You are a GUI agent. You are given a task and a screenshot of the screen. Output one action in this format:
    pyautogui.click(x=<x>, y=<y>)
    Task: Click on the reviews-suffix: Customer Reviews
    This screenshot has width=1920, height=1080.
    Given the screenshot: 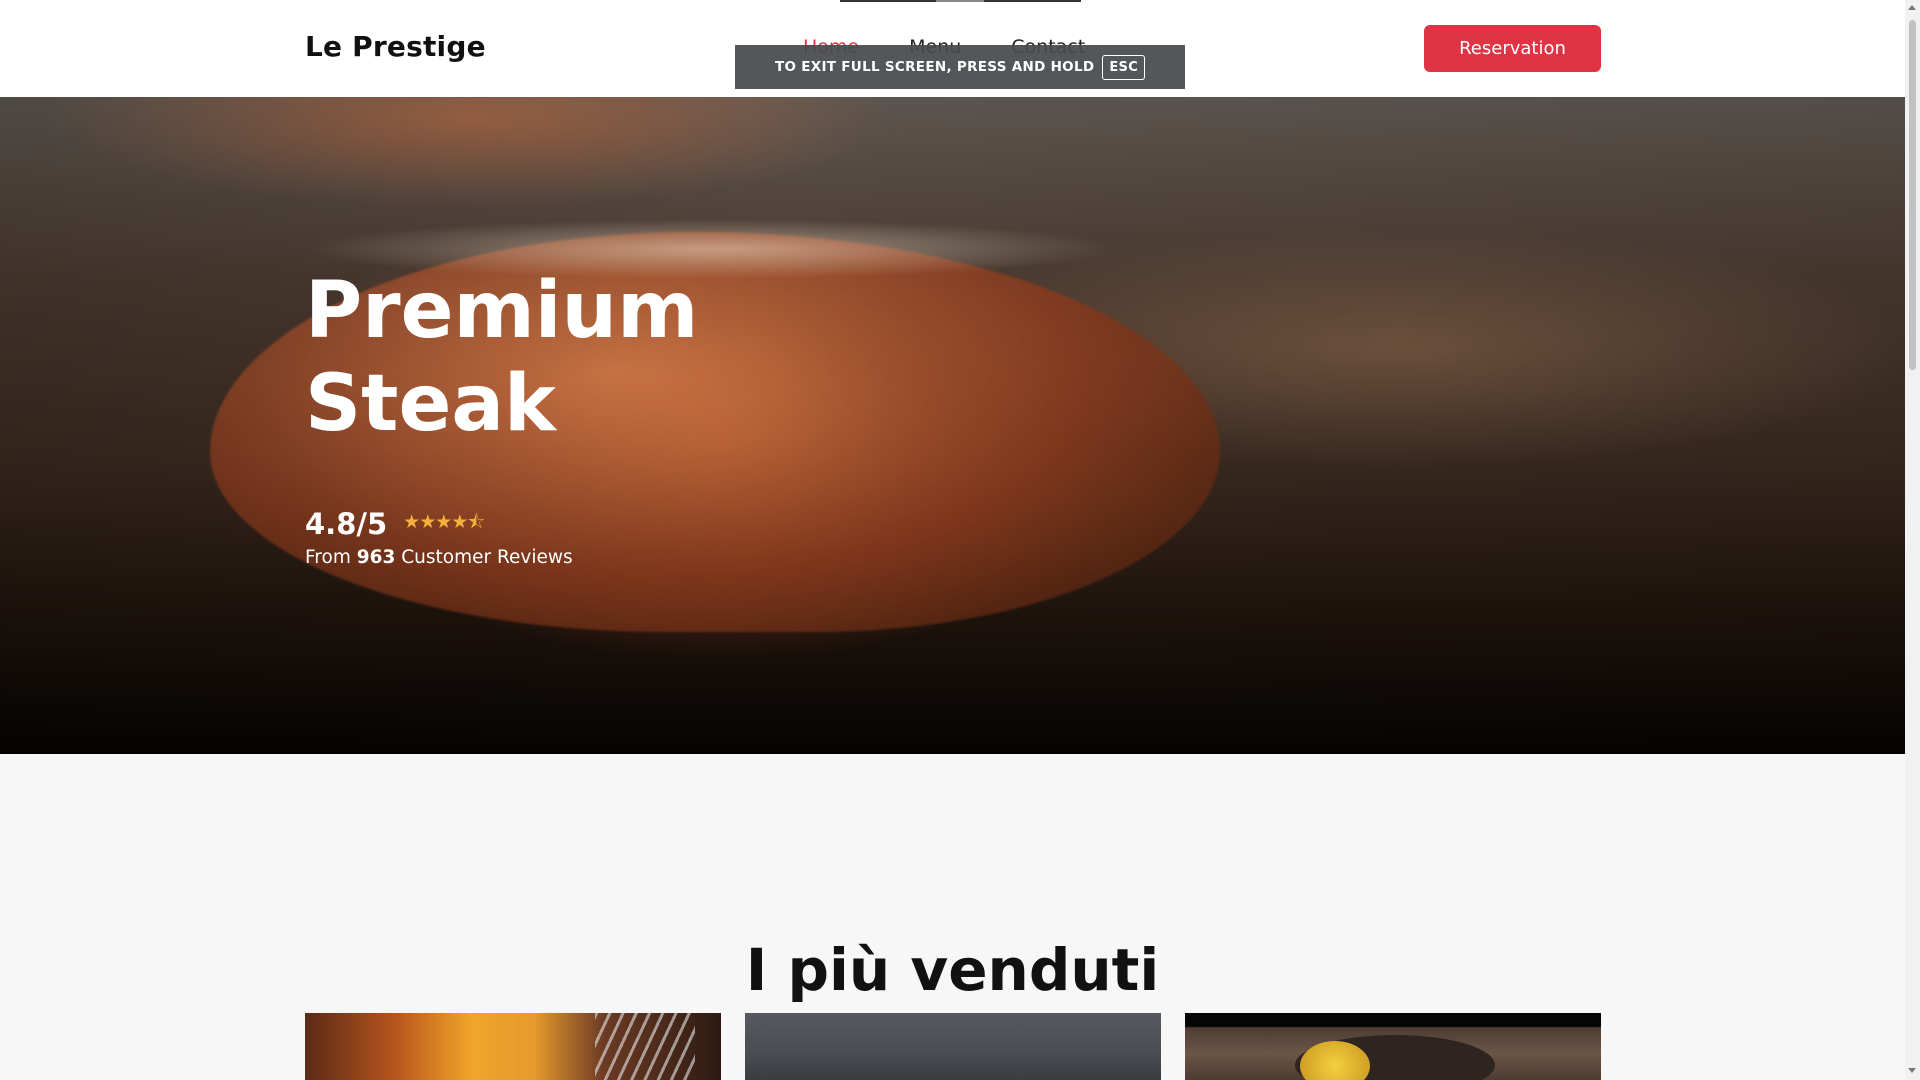 What is the action you would take?
    pyautogui.click(x=487, y=557)
    